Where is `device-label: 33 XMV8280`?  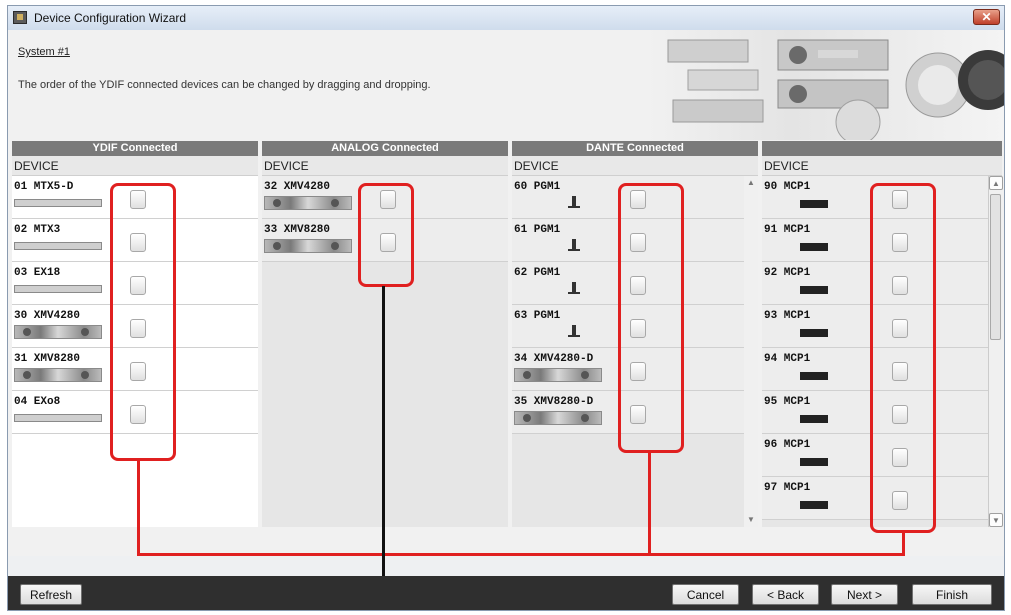
device-label: 33 XMV8280 is located at coordinates (297, 230).